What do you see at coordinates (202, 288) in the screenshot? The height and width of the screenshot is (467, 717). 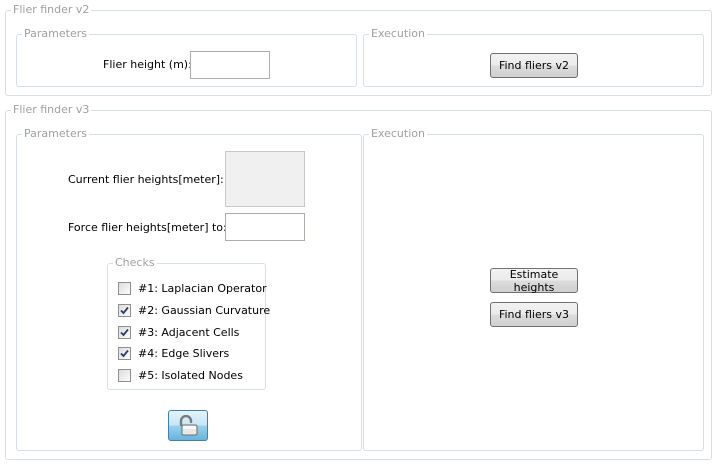 I see `check-label: #1: Laplacian Operator` at bounding box center [202, 288].